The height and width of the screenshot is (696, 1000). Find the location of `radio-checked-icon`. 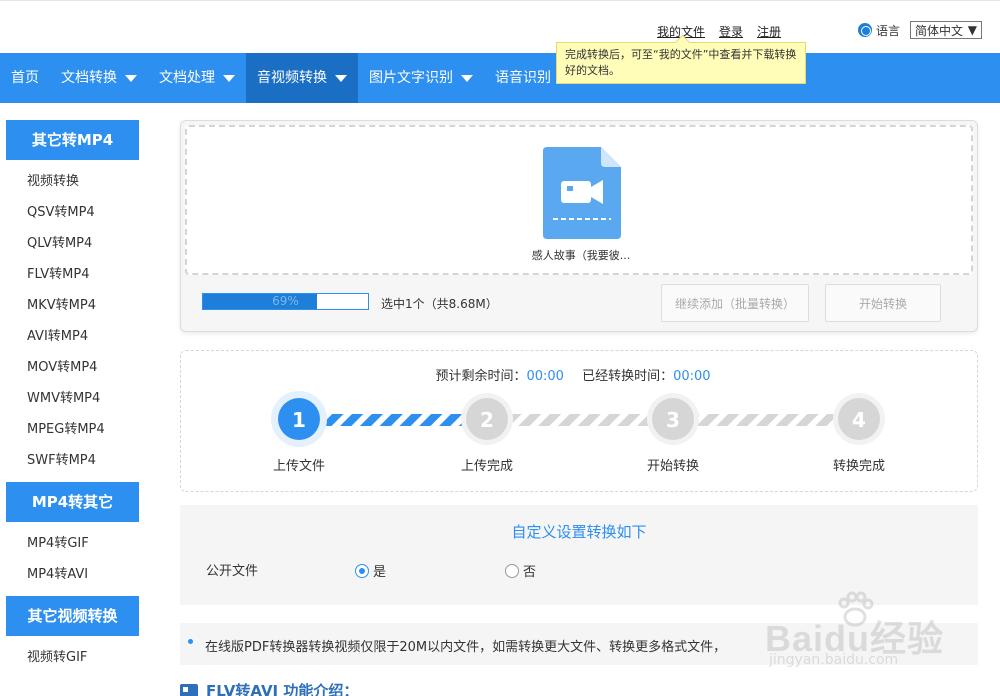

radio-checked-icon is located at coordinates (362, 570).